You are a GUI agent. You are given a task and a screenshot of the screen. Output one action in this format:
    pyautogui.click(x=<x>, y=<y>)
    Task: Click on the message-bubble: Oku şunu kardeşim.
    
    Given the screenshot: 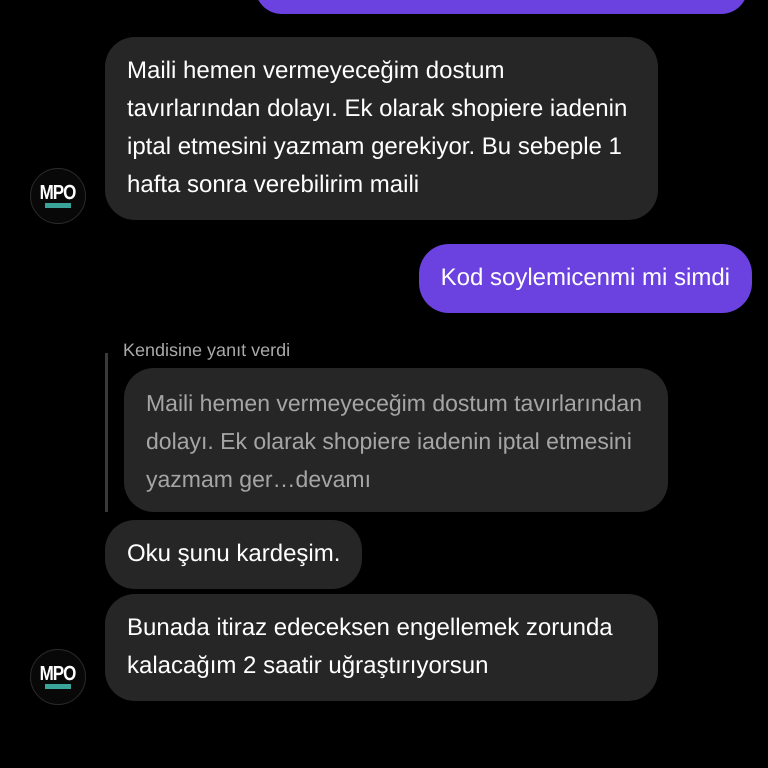 What is the action you would take?
    pyautogui.click(x=233, y=554)
    